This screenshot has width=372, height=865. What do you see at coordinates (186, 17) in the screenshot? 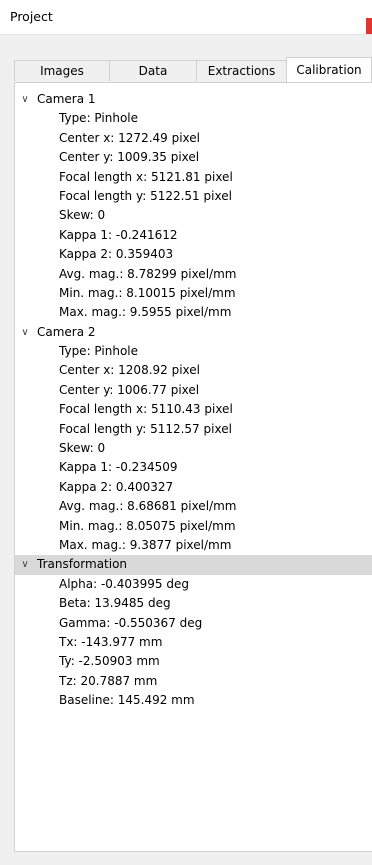
I see `panel-title-bar: Project` at bounding box center [186, 17].